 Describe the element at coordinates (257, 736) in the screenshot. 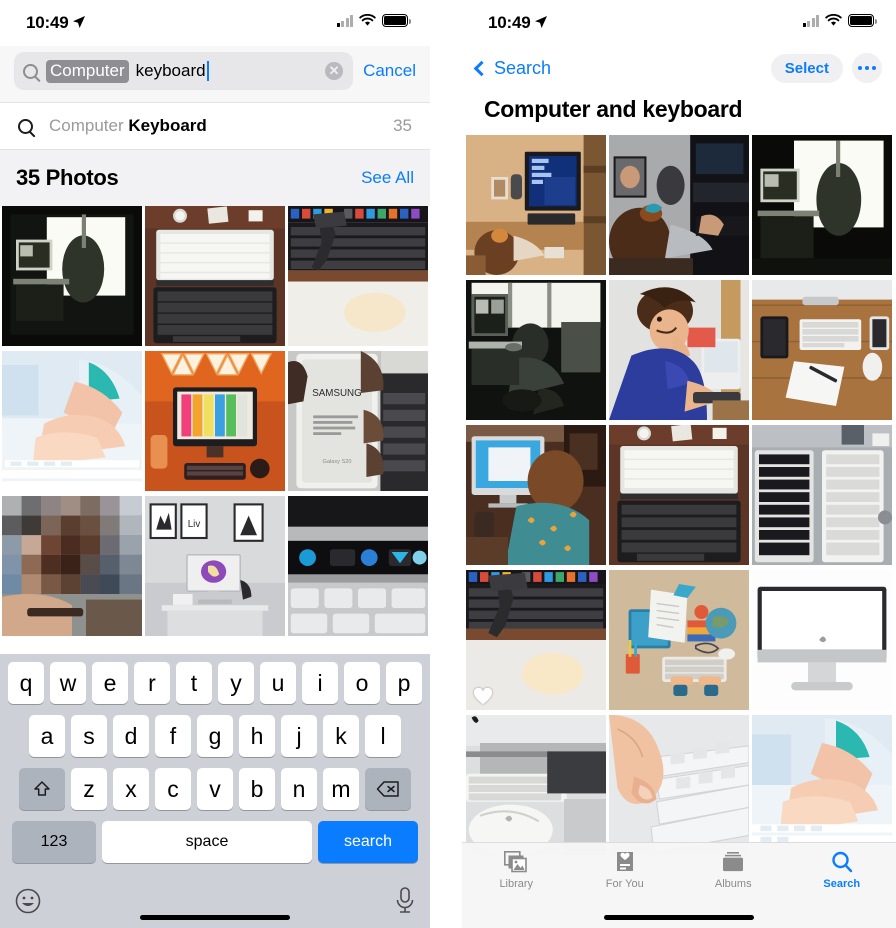

I see `key-h: h` at that location.